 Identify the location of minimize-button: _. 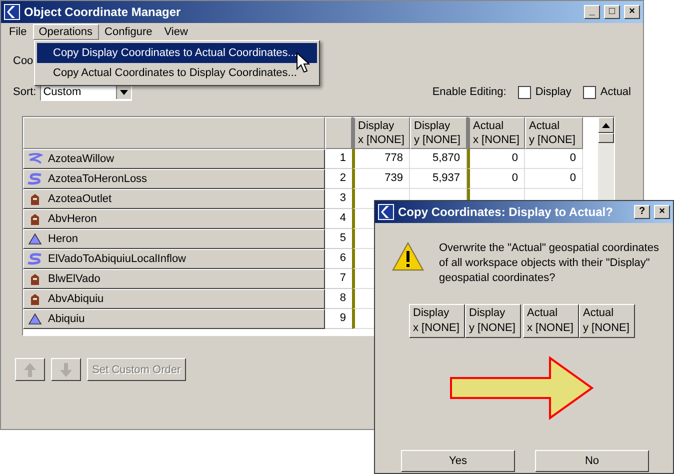
(592, 12).